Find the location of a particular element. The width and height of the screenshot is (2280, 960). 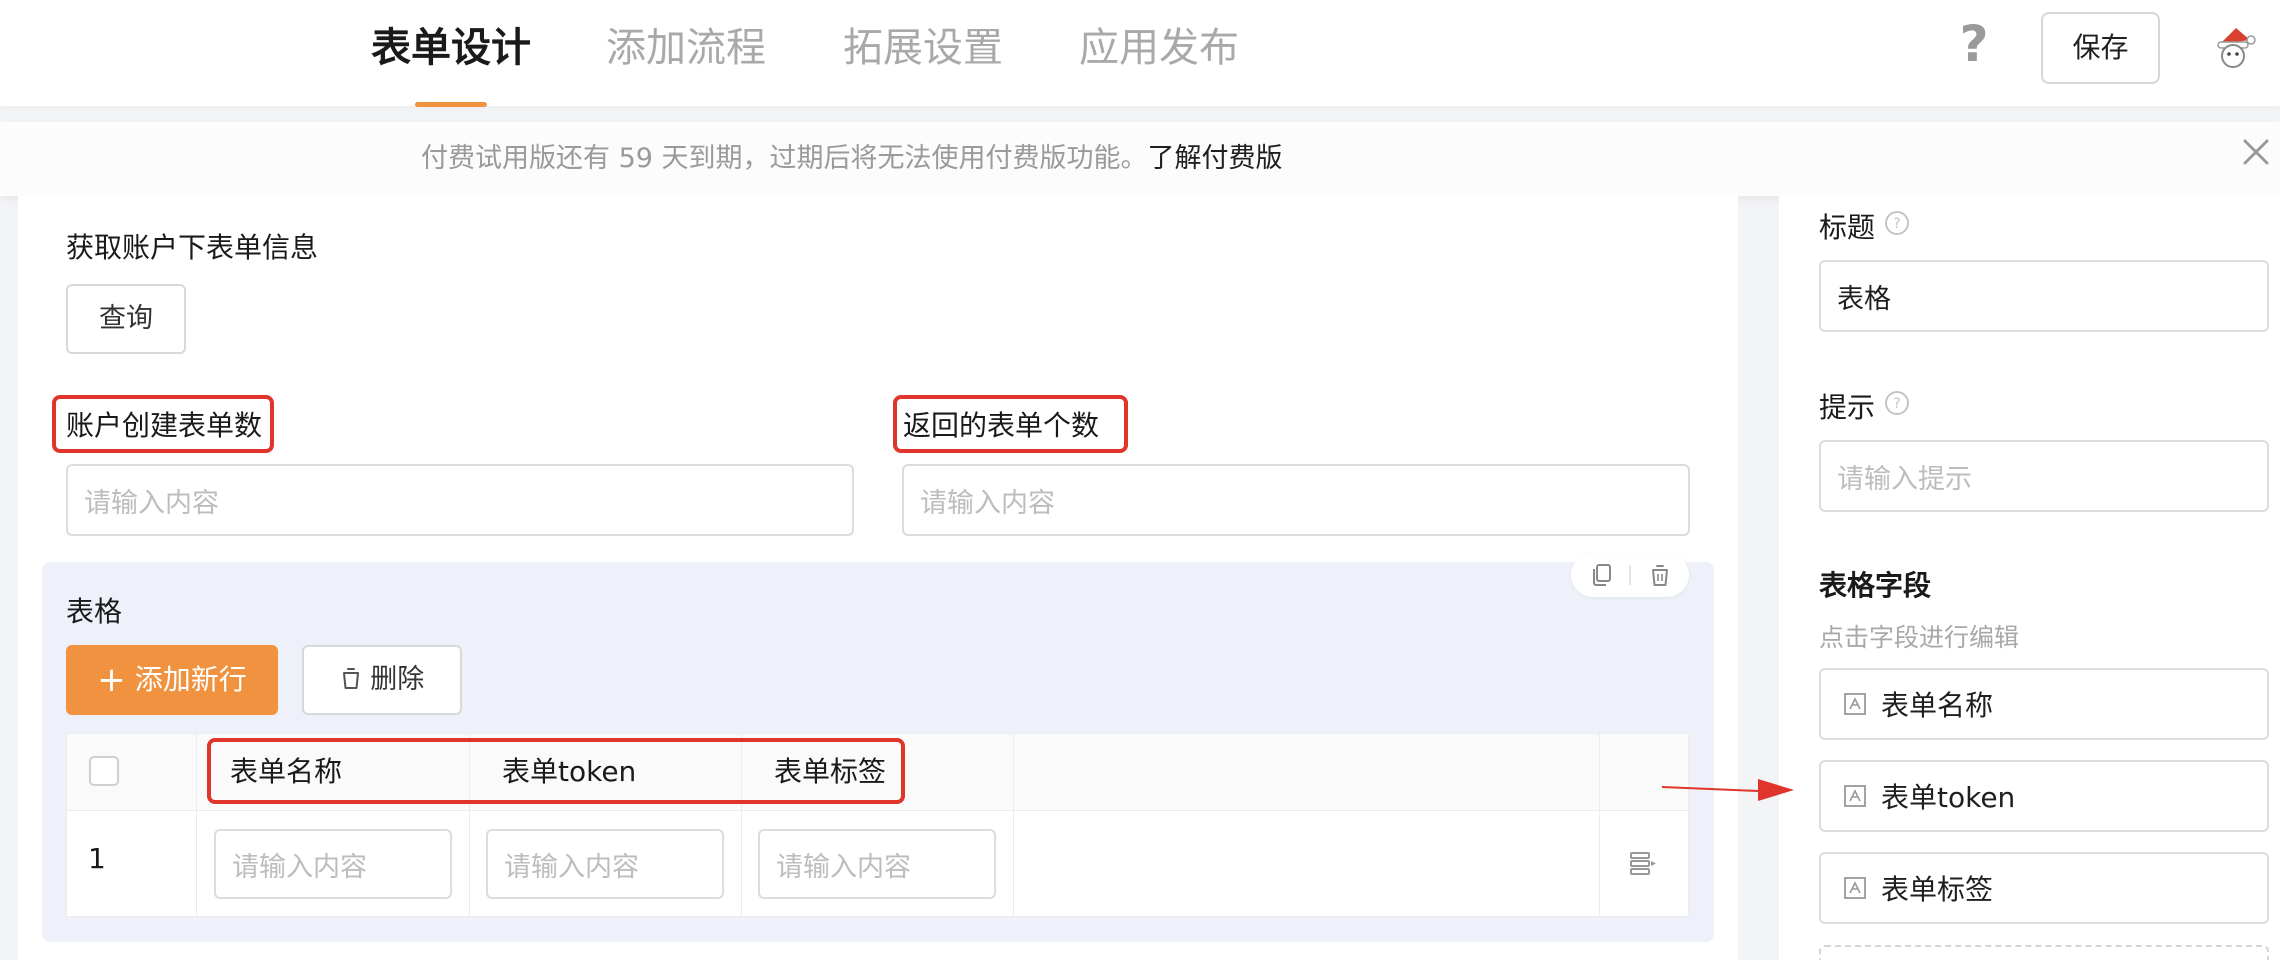

trial-notice-text: 付费试用版还有 59 天到期，过期后将无法使用付费版功能。了解付费版 is located at coordinates (852, 159).